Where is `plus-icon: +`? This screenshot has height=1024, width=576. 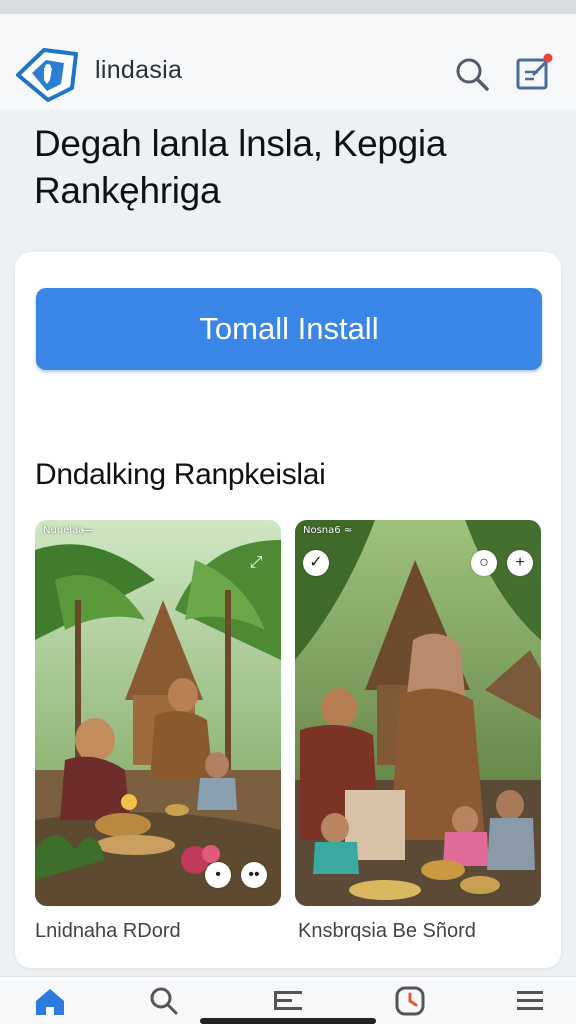
plus-icon: + is located at coordinates (520, 563).